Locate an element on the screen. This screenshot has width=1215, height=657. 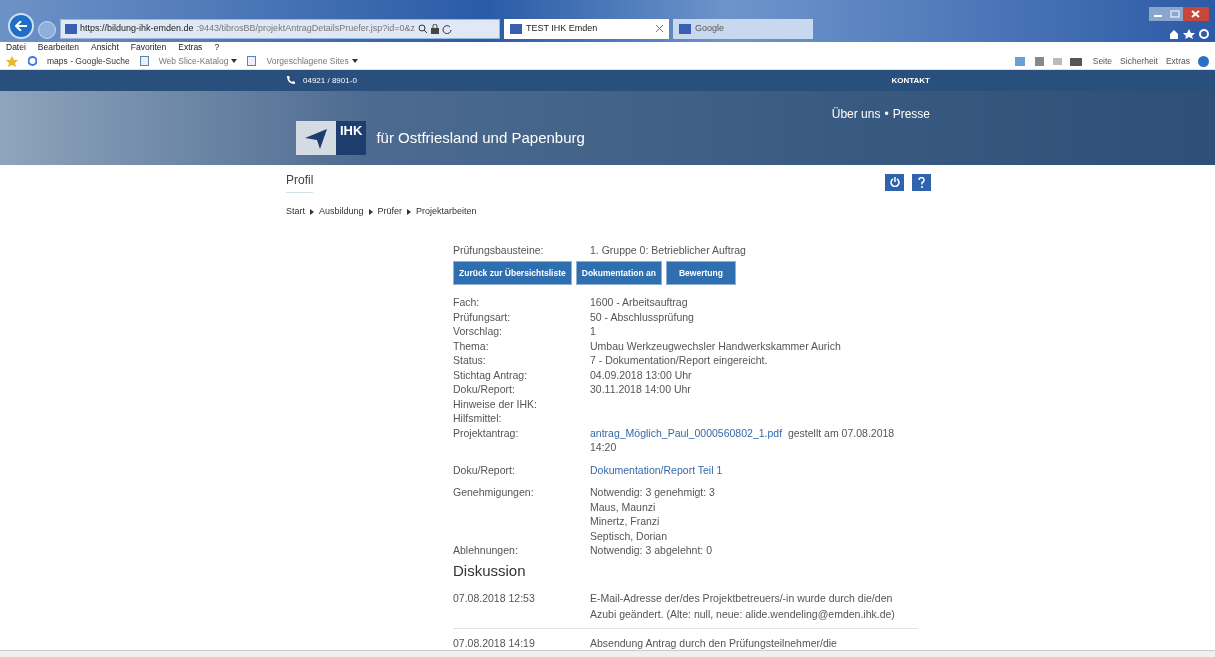
field-label: Ablehnungen: is located at coordinates (486, 550).